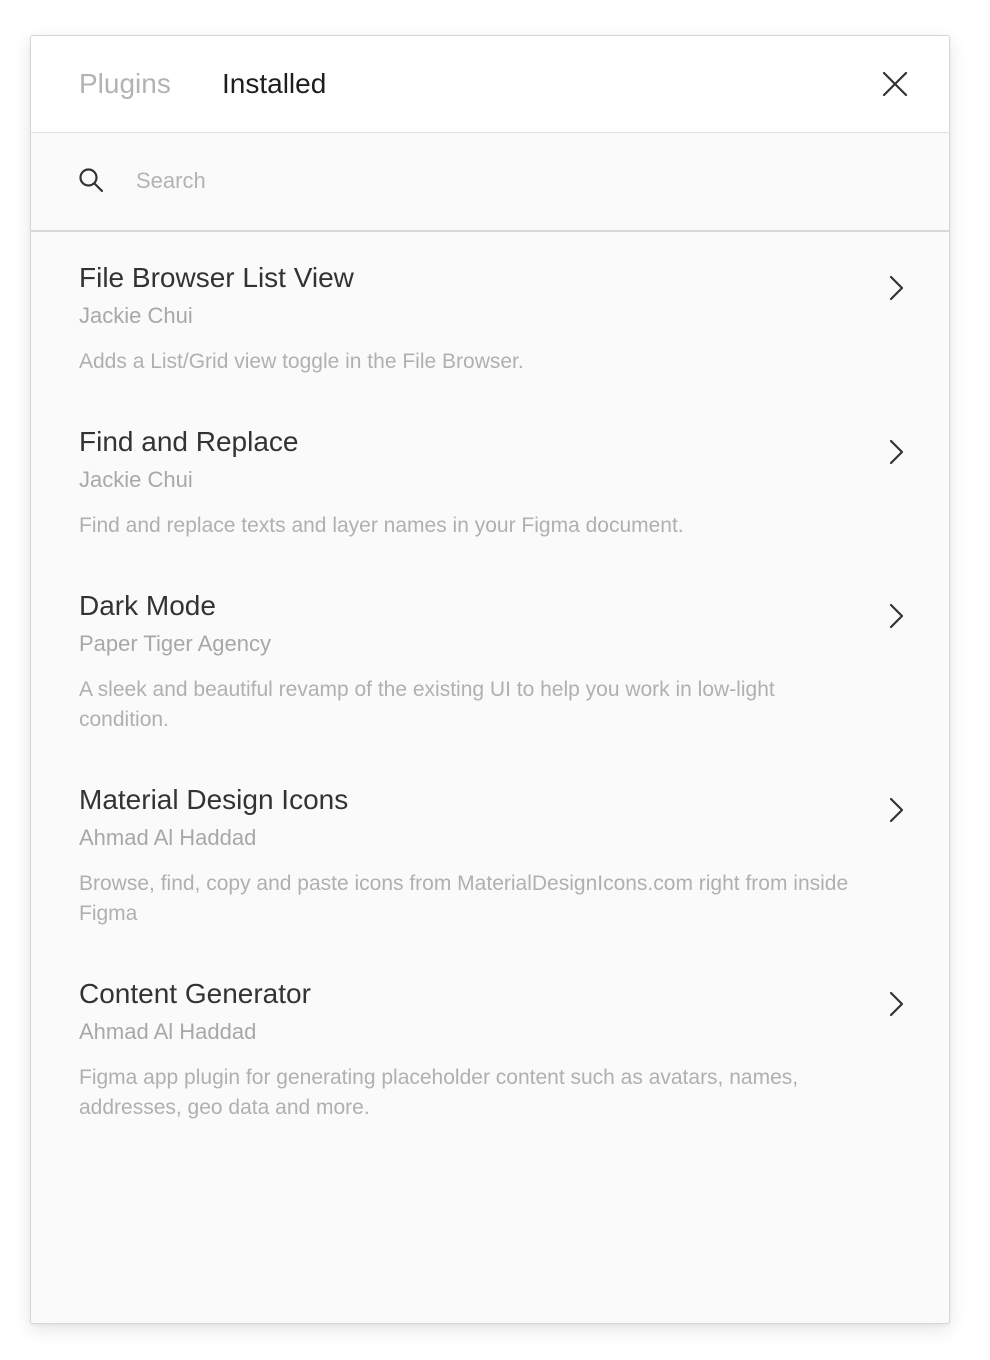 The width and height of the screenshot is (990, 1360). I want to click on tab-plugins: Plugins, so click(125, 84).